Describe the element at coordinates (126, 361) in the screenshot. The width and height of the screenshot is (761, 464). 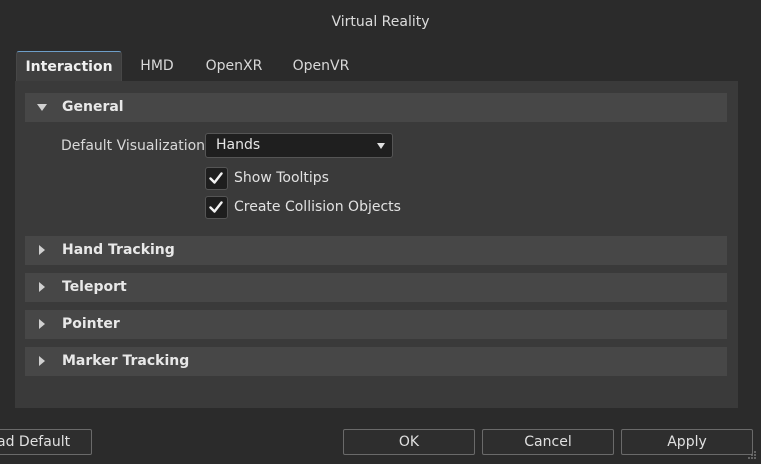
I see `section-marker-tracking-label: Marker Tracking` at that location.